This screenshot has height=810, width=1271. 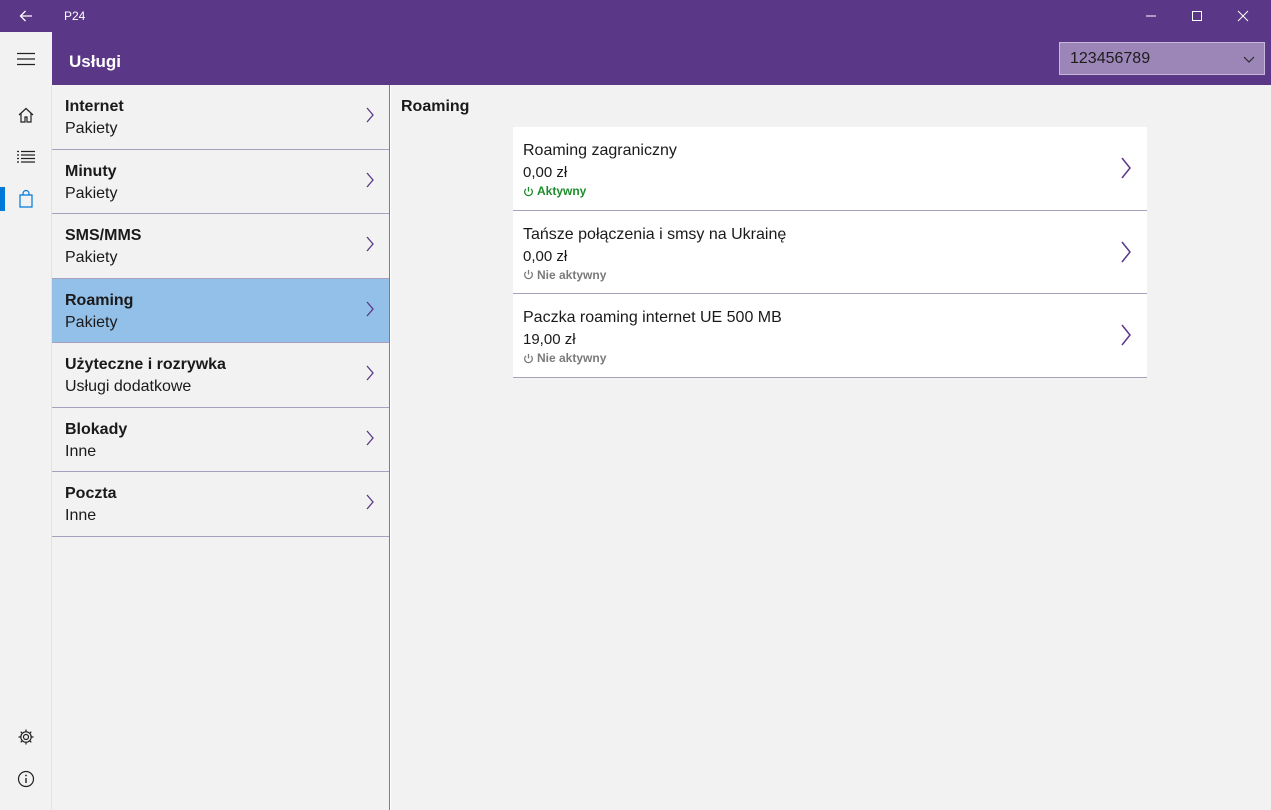 I want to click on minimize-button, so click(x=1151, y=16).